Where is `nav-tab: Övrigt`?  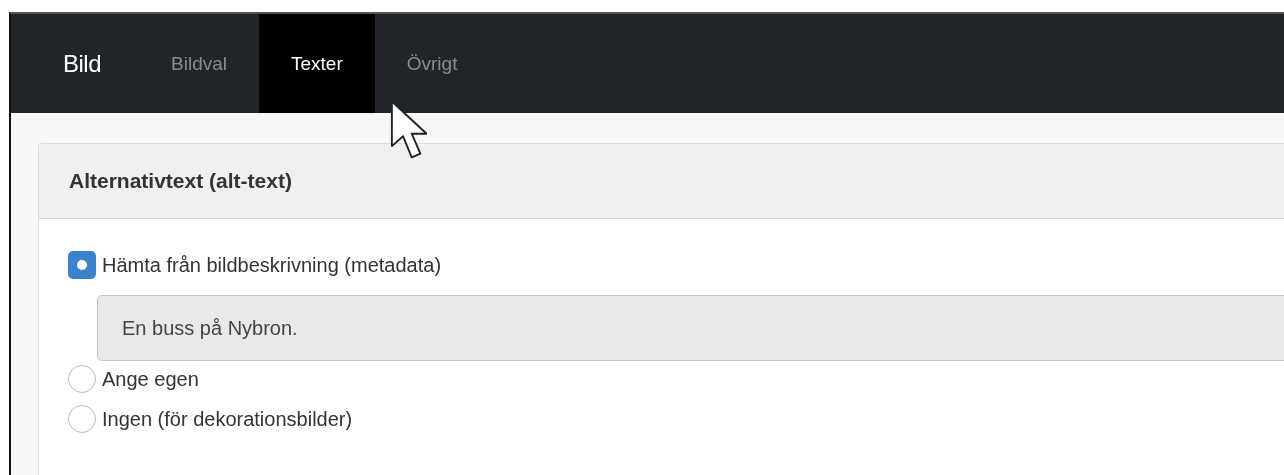
nav-tab: Övrigt is located at coordinates (432, 63).